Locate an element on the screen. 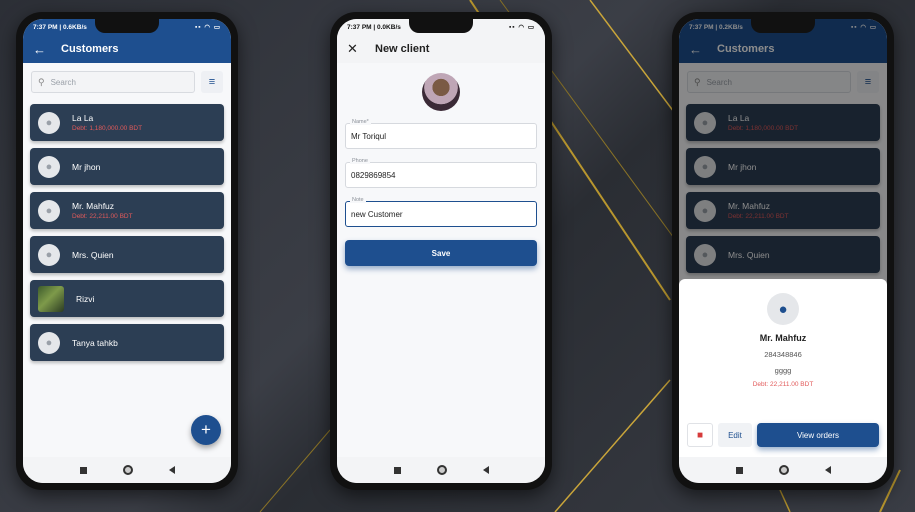 This screenshot has height=512, width=915. field-value: 0829869854 is located at coordinates (373, 175).